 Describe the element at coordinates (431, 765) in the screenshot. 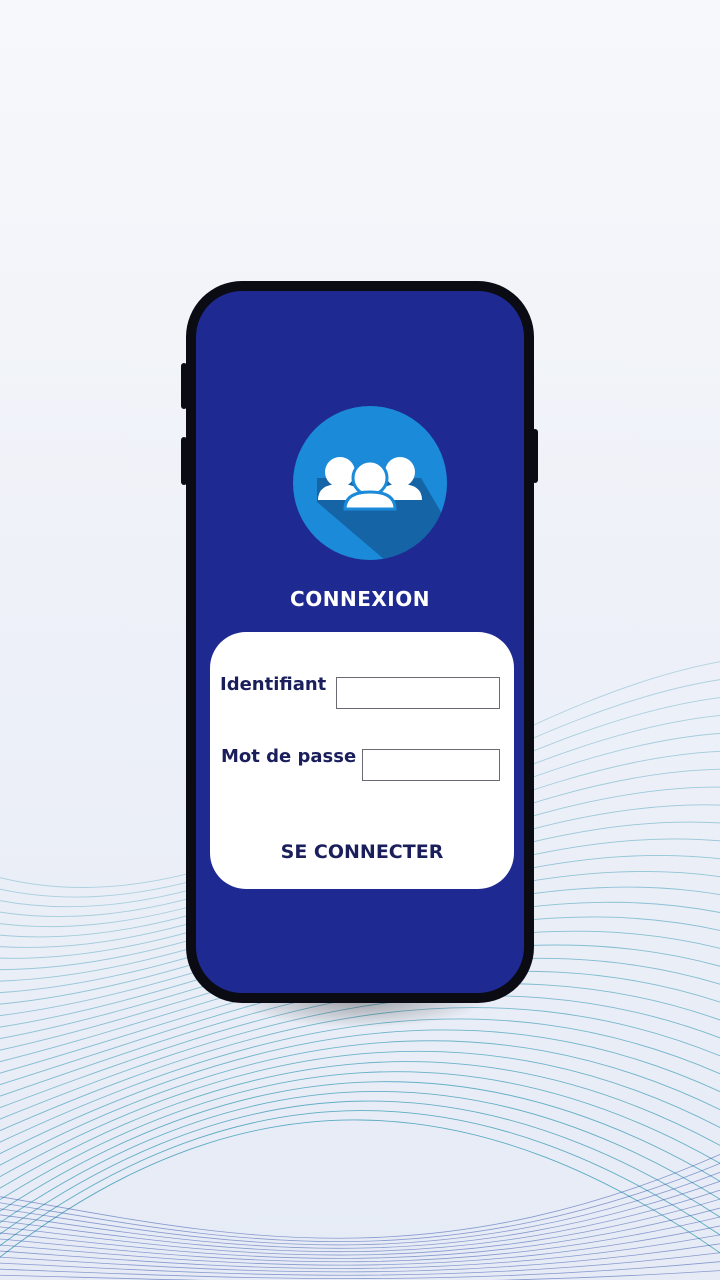

I see `password-field` at that location.